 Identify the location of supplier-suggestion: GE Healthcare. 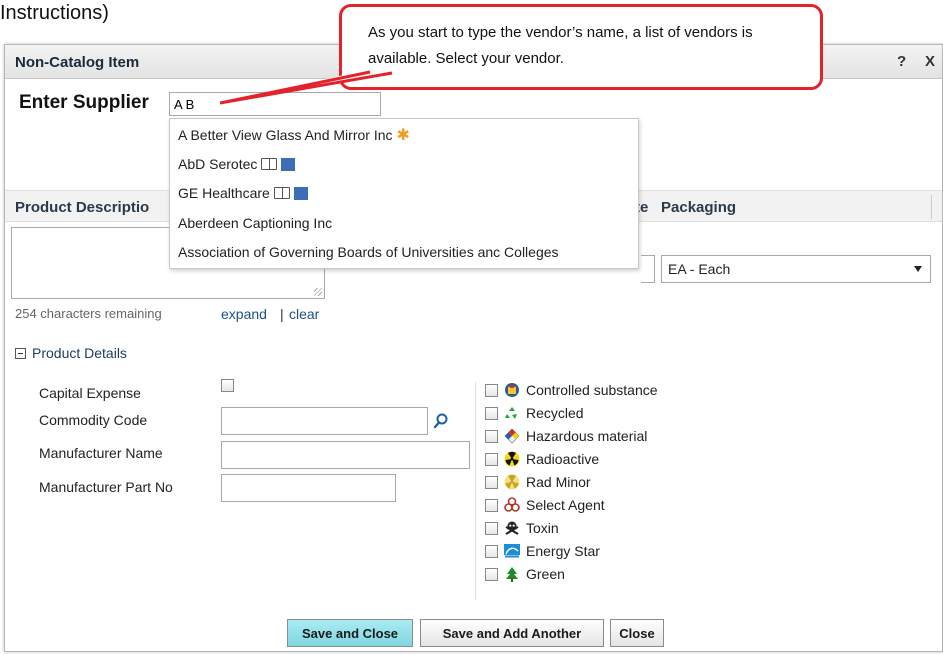
(243, 193).